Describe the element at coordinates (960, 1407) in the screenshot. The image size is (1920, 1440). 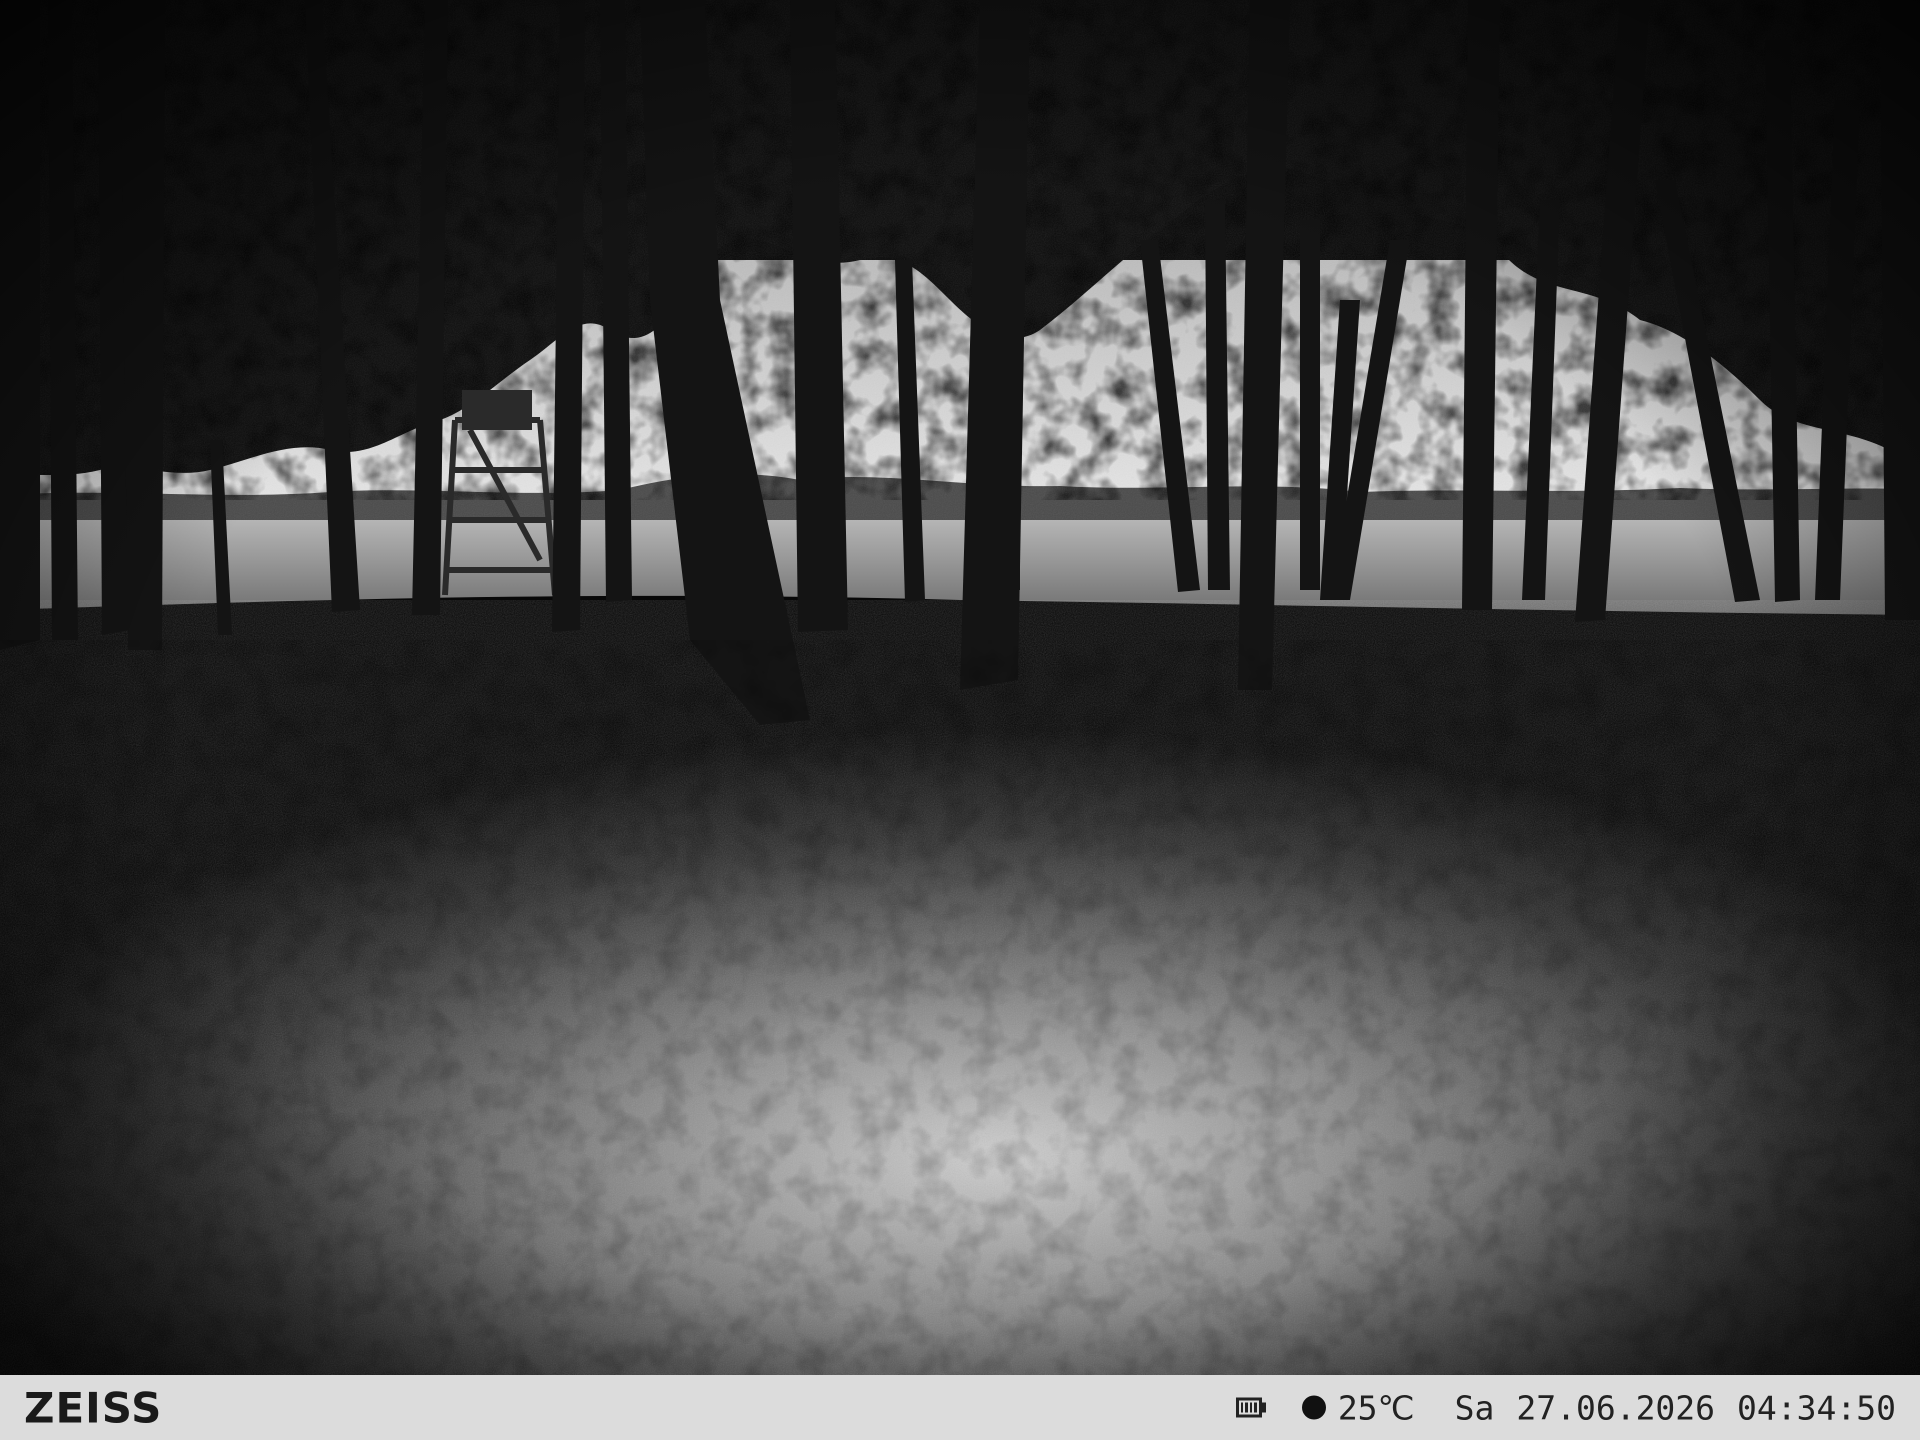
I see `camera-info-bar: ZEISS 25℃ Sa 27.06.2026 04:34:50` at that location.